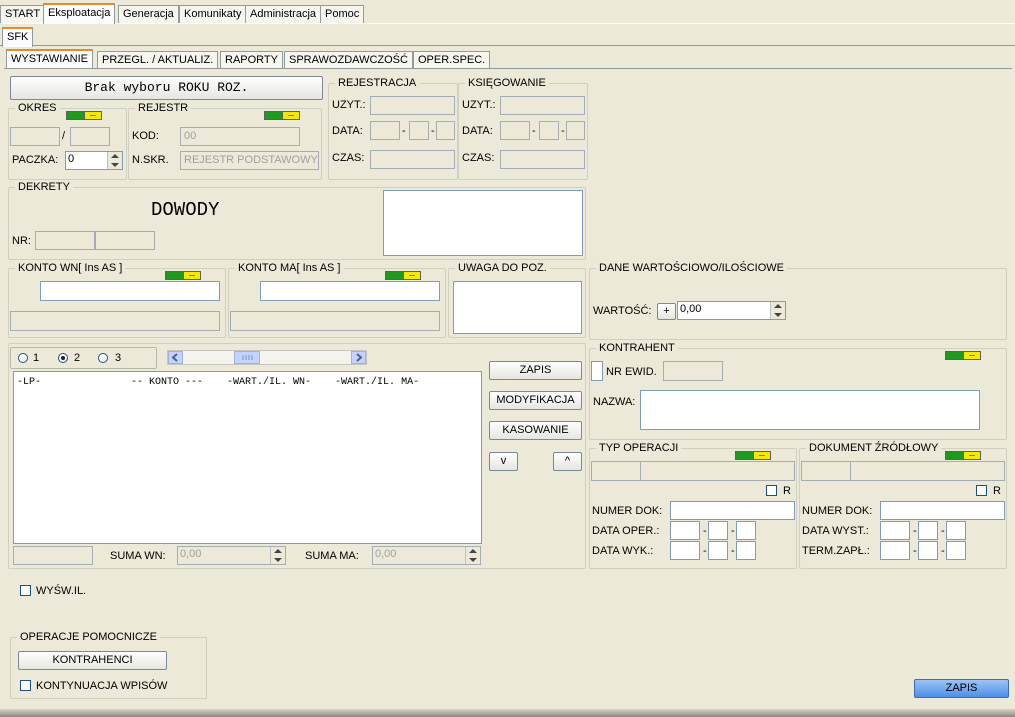 This screenshot has height=717, width=1015. I want to click on module-tab-sfk: SFK, so click(18, 37).